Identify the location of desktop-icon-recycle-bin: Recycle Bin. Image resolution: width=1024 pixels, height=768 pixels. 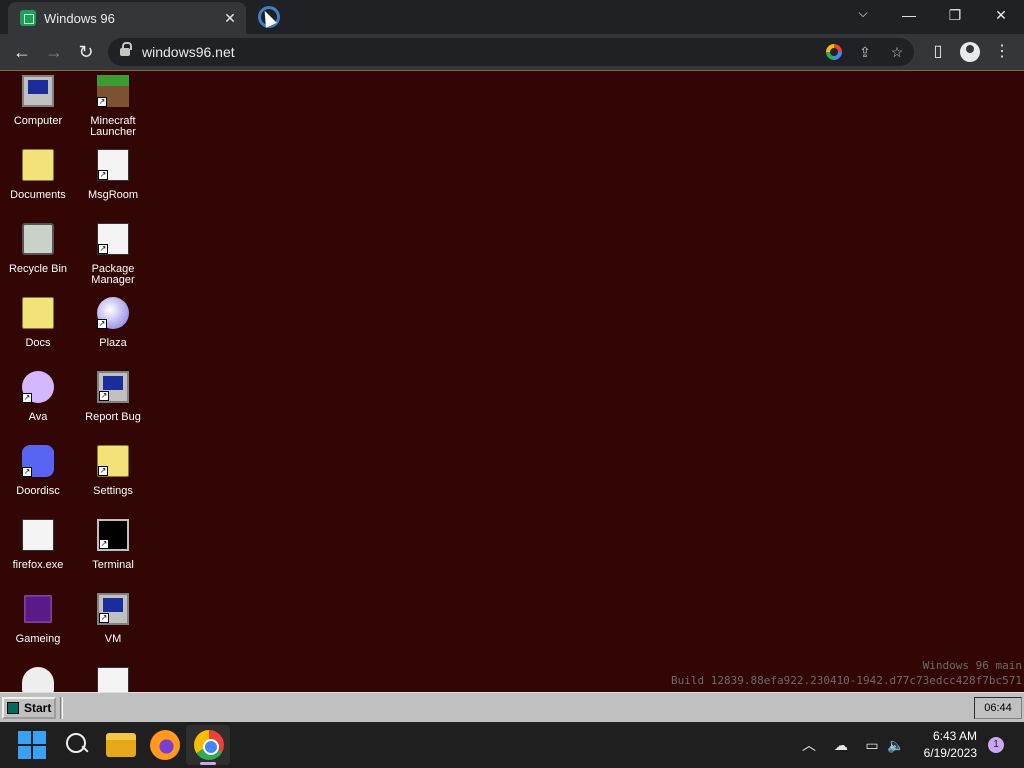
(38, 248).